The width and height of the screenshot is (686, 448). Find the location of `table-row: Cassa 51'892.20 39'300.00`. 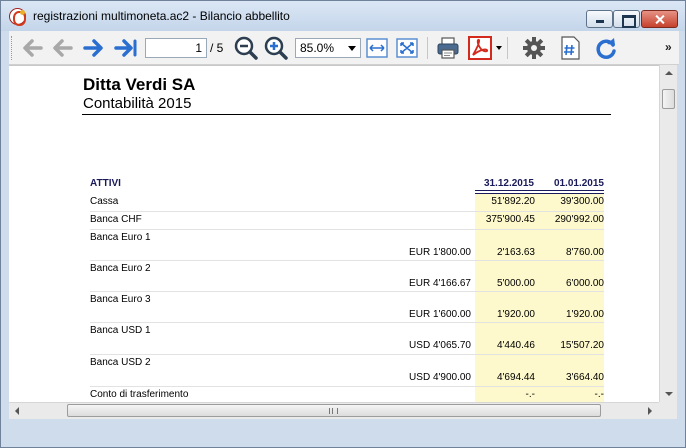

table-row: Cassa 51'892.20 39'300.00 is located at coordinates (347, 203).